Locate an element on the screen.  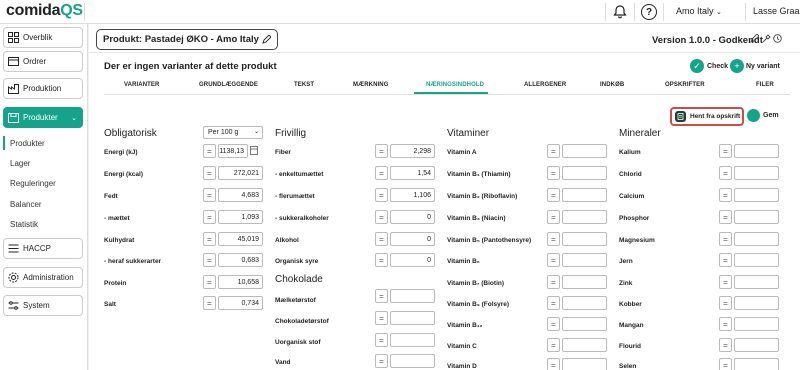
sidebar-subitem-reguleringer: Reguleringer is located at coordinates (33, 183).